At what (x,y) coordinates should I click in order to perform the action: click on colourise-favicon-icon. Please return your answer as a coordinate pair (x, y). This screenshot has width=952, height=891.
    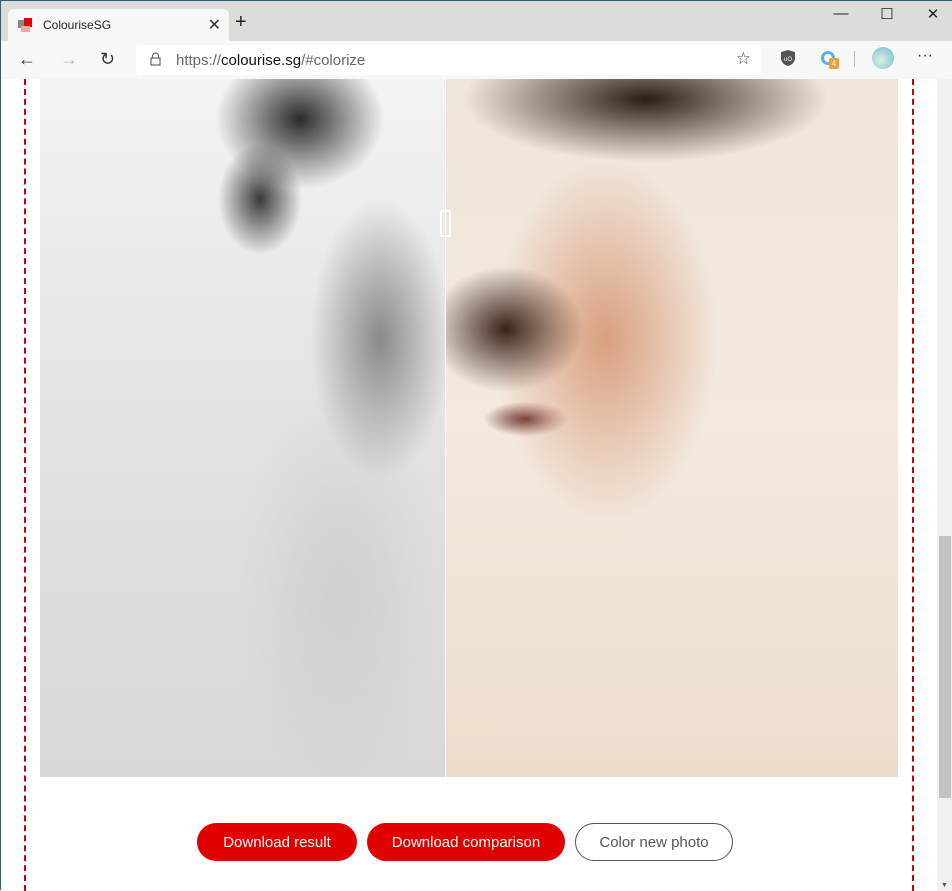
    Looking at the image, I should click on (25, 25).